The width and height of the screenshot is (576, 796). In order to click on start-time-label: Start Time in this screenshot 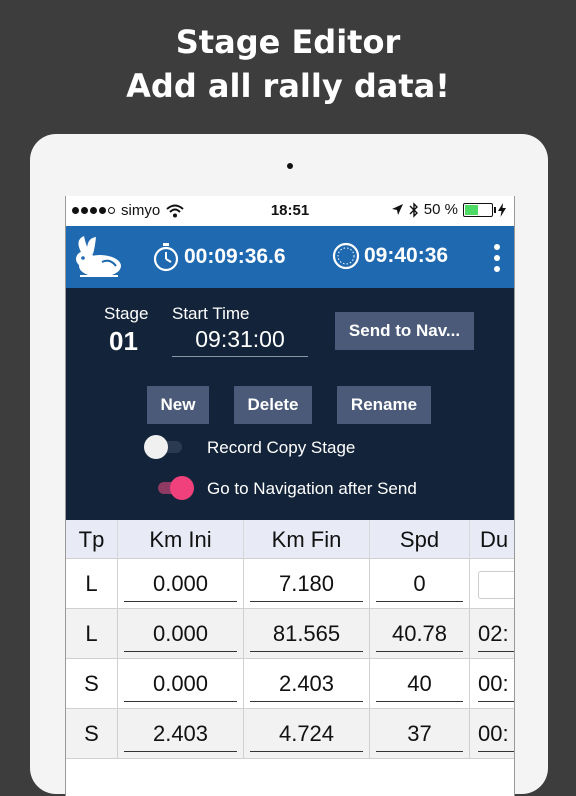, I will do `click(211, 313)`.